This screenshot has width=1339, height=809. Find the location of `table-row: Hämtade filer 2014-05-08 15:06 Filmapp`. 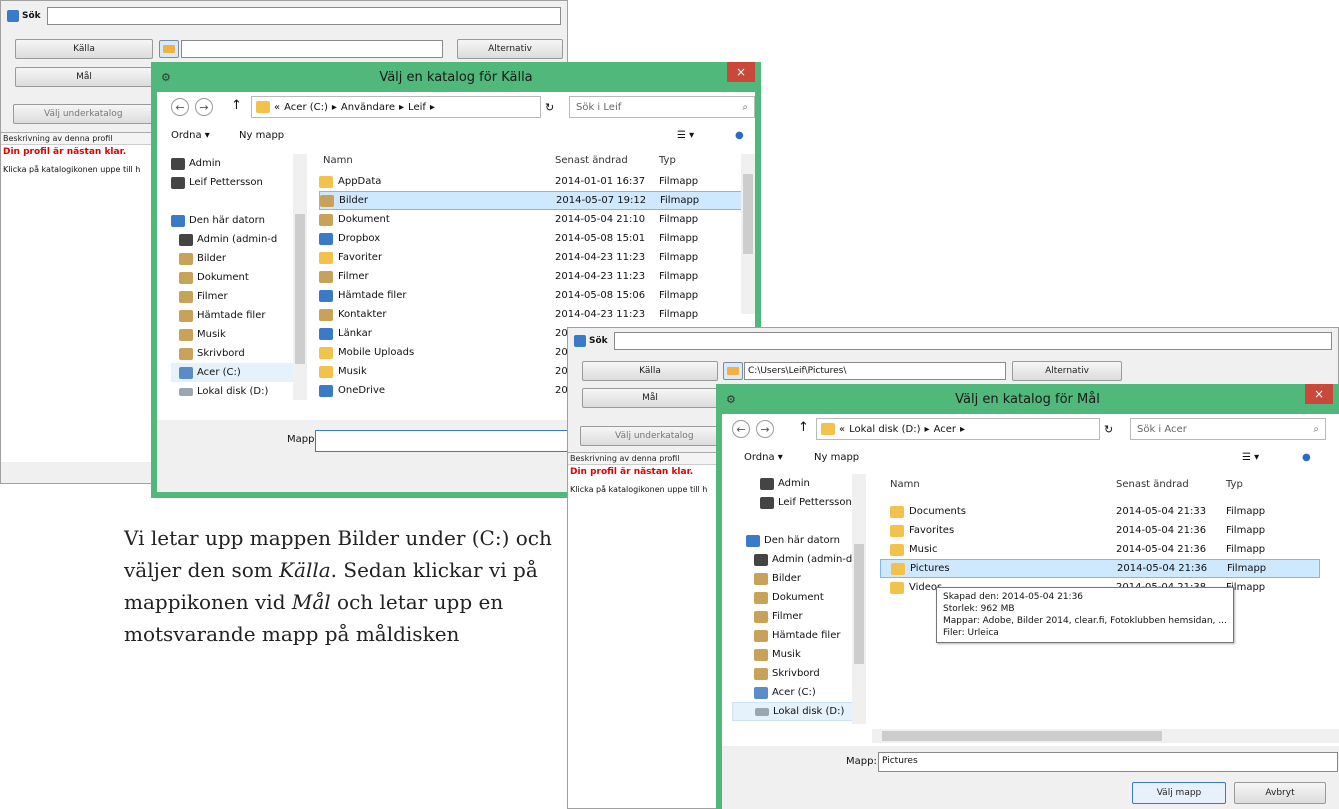

table-row: Hämtade filer 2014-05-08 15:06 Filmapp is located at coordinates (533, 295).